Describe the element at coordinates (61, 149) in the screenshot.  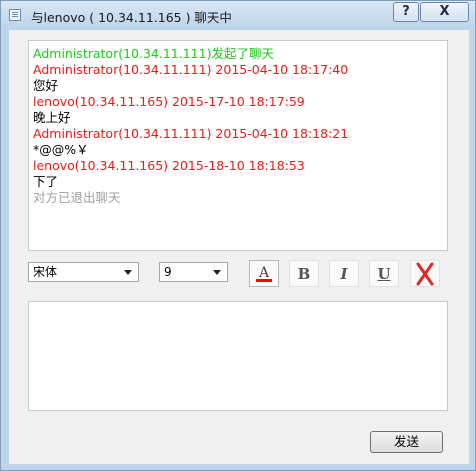
I see `message-line: *@@%￥` at that location.